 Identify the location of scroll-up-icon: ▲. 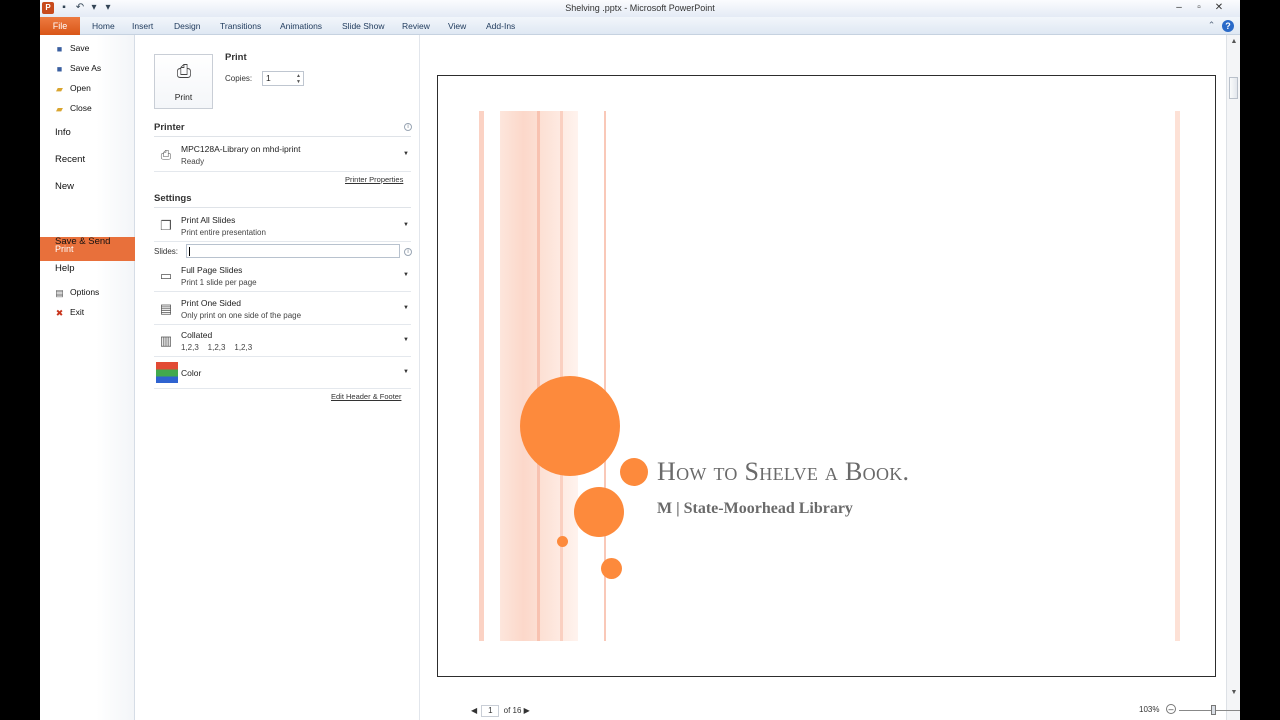
(1234, 41).